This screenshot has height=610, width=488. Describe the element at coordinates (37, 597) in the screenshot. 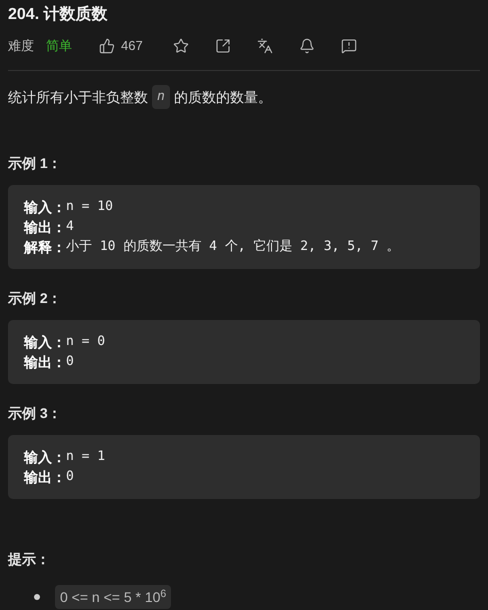

I see `bullet-icon` at that location.